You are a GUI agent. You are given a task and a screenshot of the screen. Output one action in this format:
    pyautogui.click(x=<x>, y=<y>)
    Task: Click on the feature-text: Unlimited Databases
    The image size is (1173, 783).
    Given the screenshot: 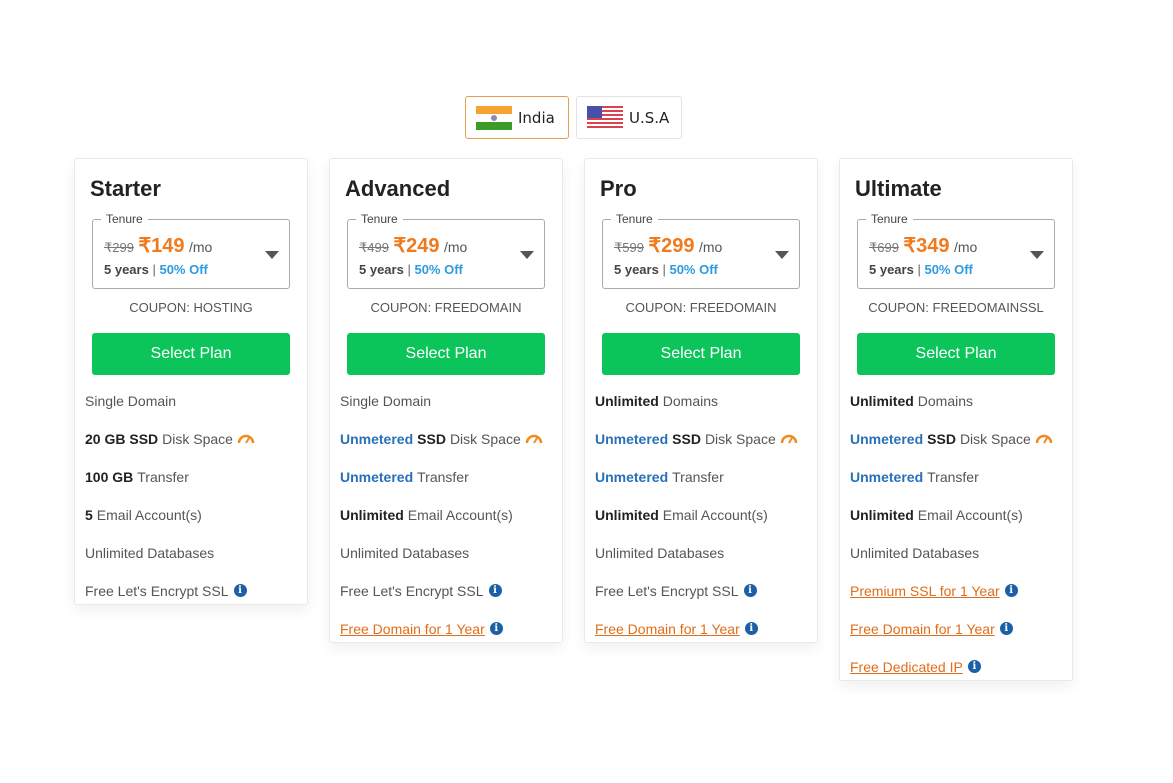 What is the action you would take?
    pyautogui.click(x=150, y=553)
    